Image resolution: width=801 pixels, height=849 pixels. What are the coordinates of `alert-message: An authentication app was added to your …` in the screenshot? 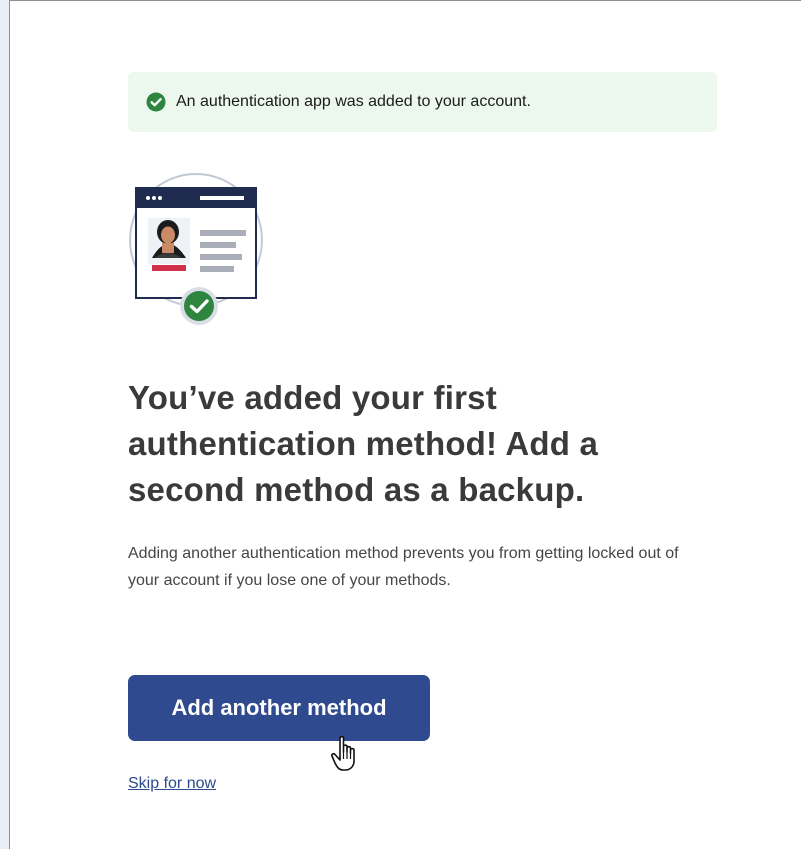 It's located at (353, 101).